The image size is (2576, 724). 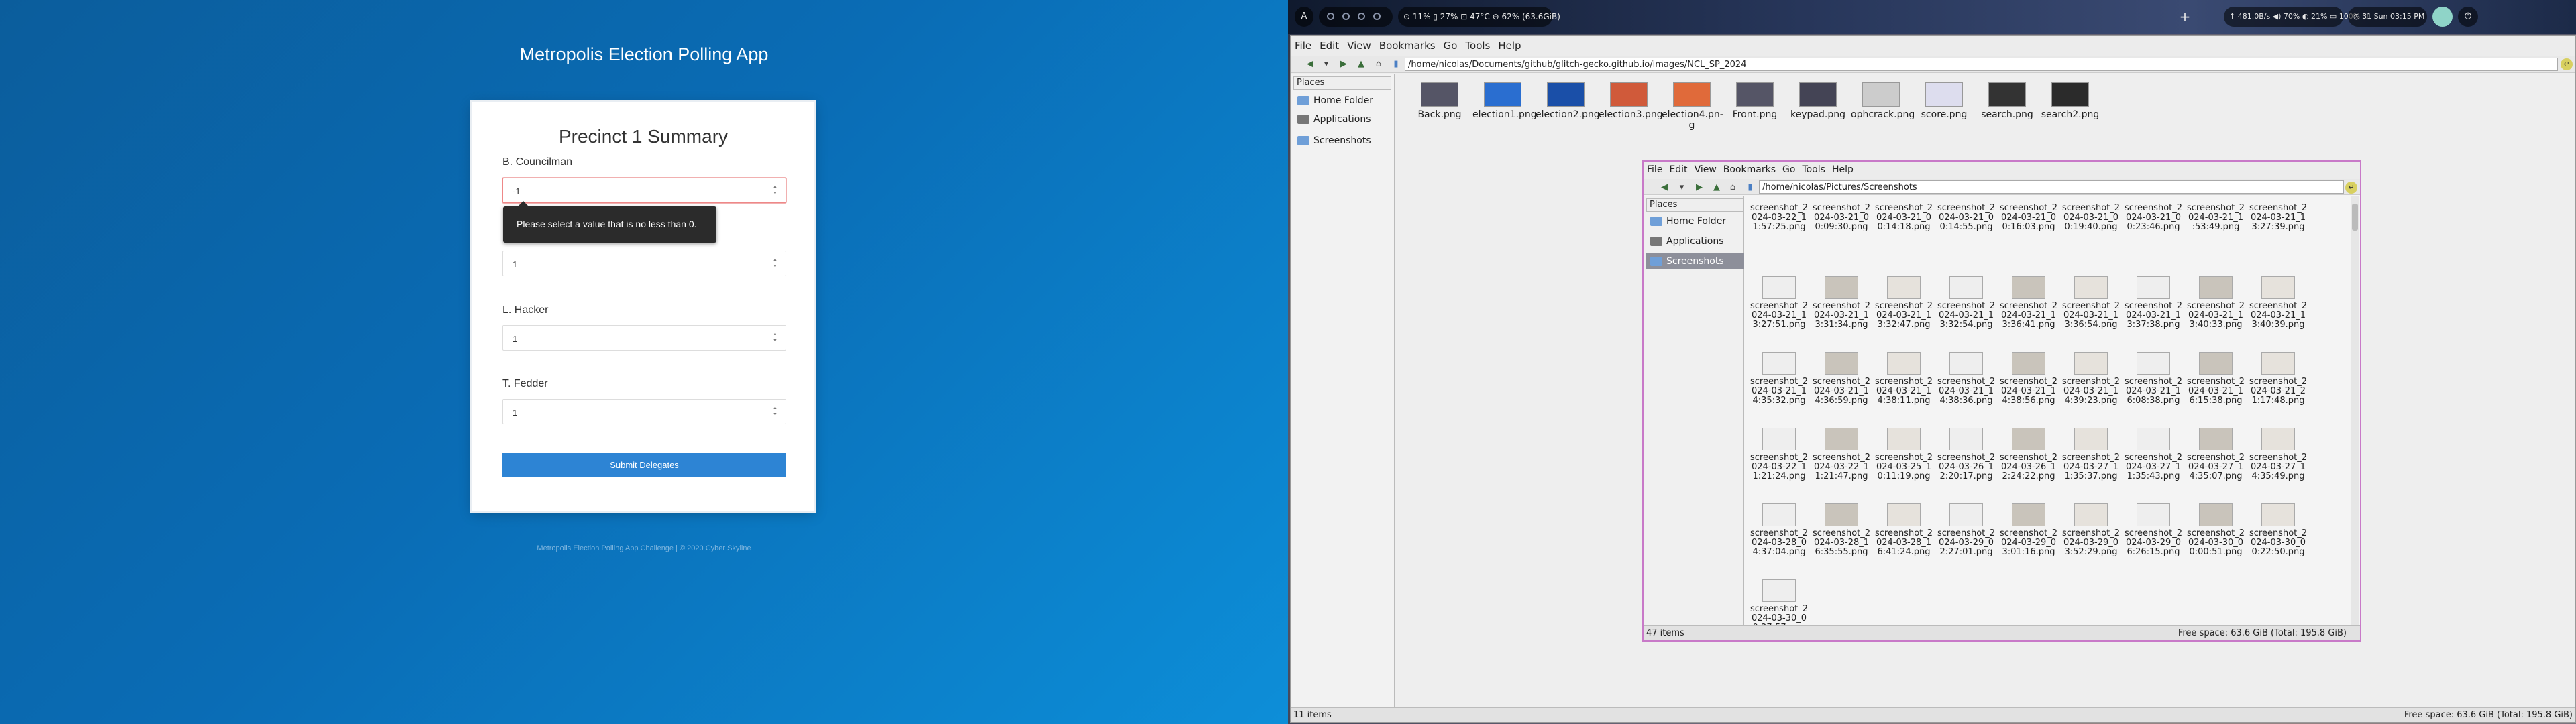 I want to click on screenshot-item: screenshot_2 024-03-21_0 0:23:46.png, so click(x=2153, y=218).